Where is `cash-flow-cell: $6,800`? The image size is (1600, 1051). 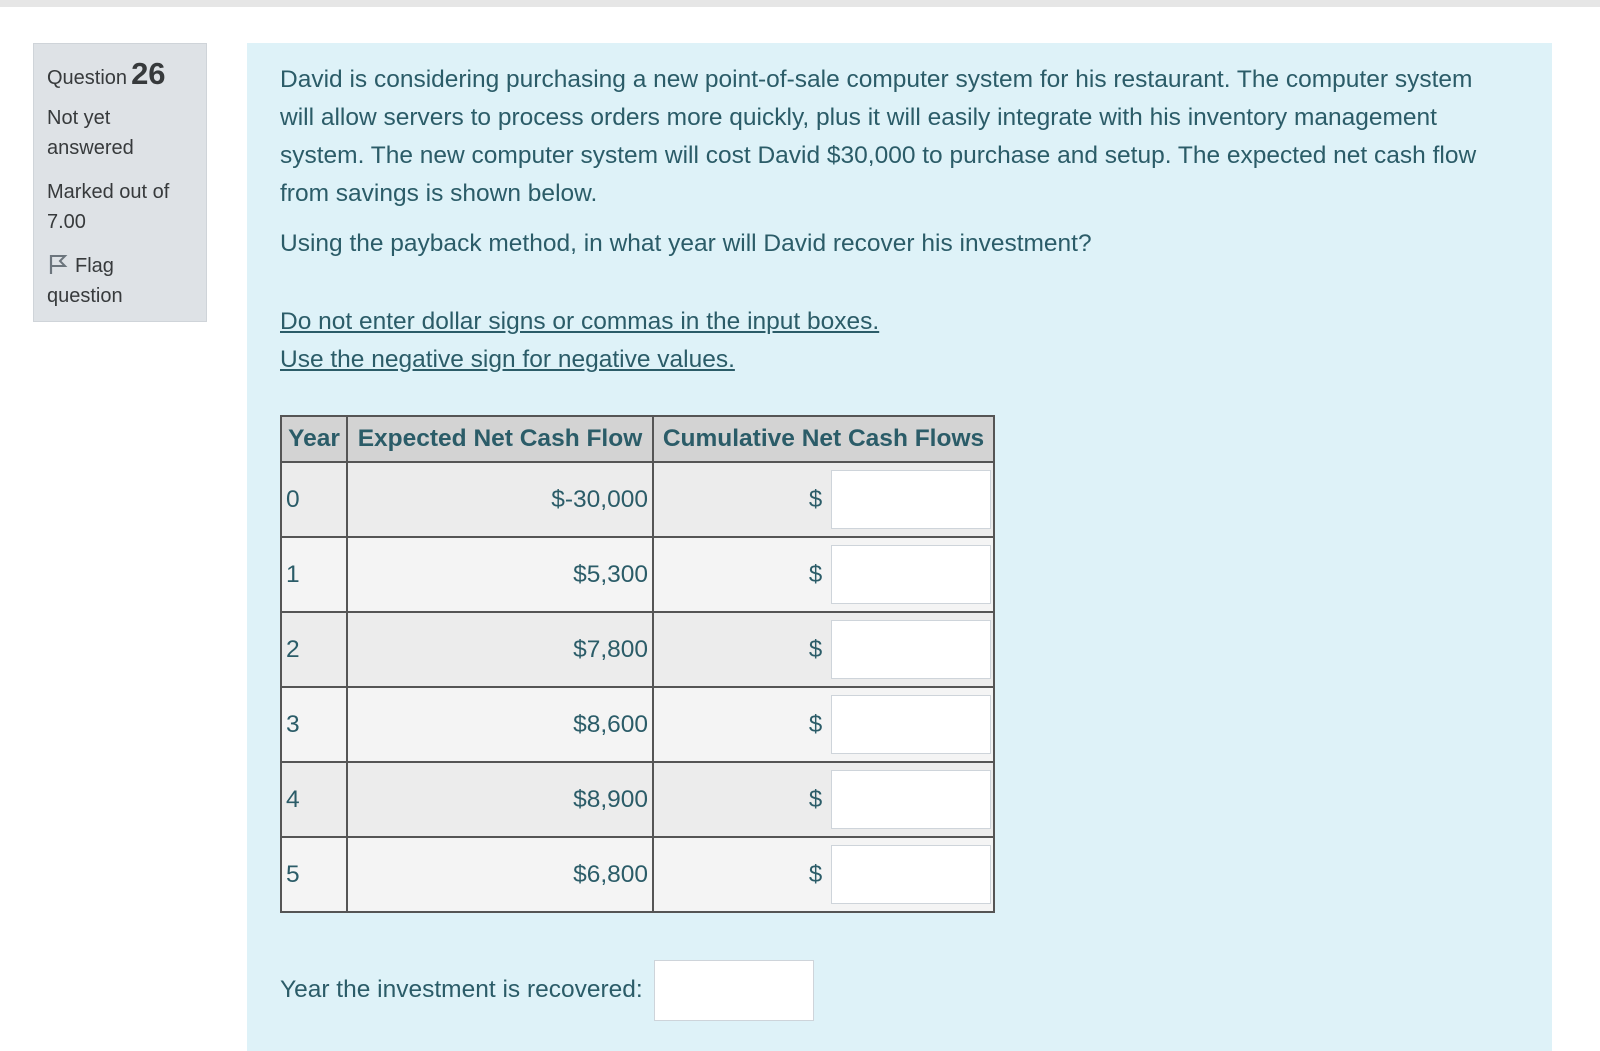 cash-flow-cell: $6,800 is located at coordinates (500, 874).